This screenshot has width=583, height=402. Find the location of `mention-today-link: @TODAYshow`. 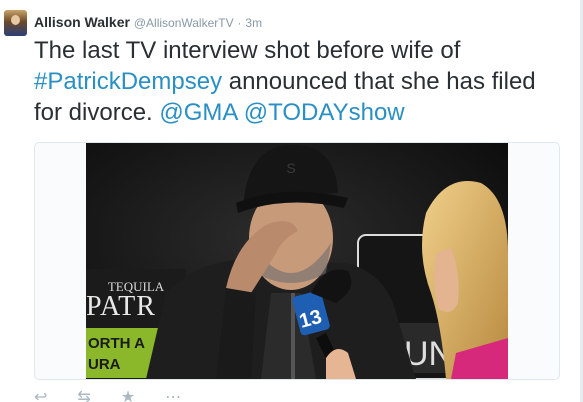

mention-today-link: @TODAYshow is located at coordinates (324, 112).